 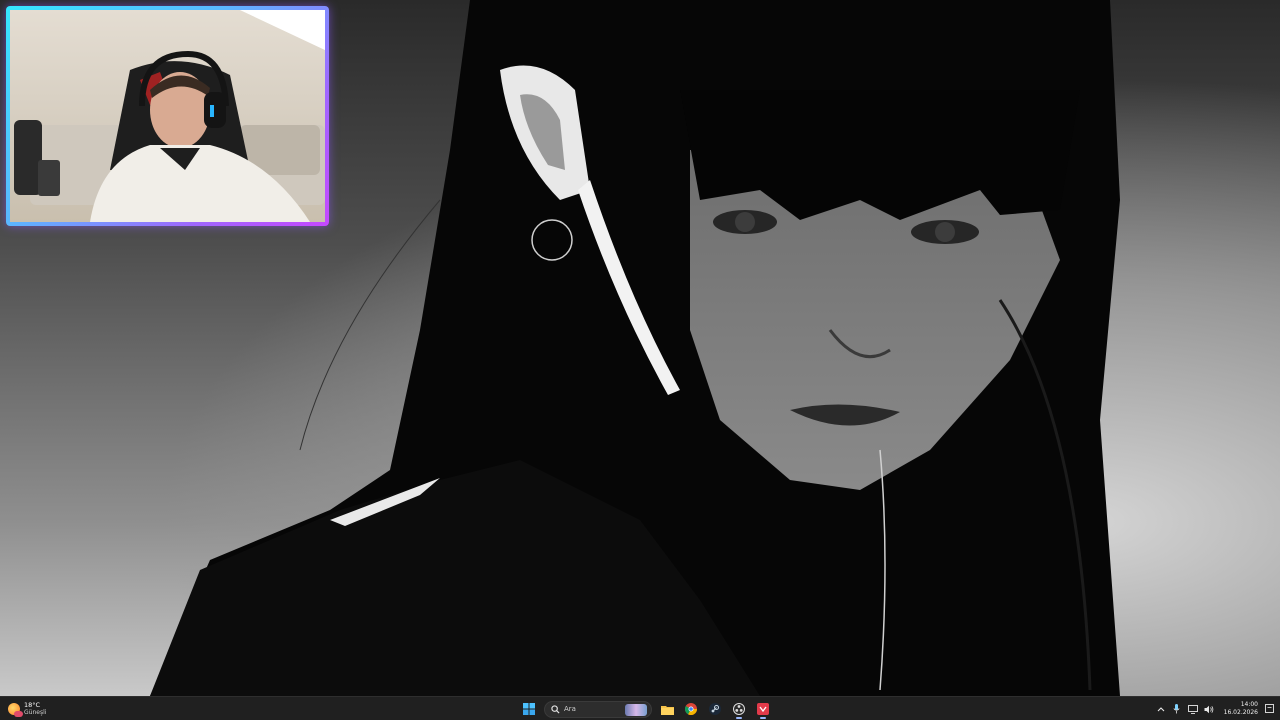 I want to click on volume-icon, so click(x=1209, y=709).